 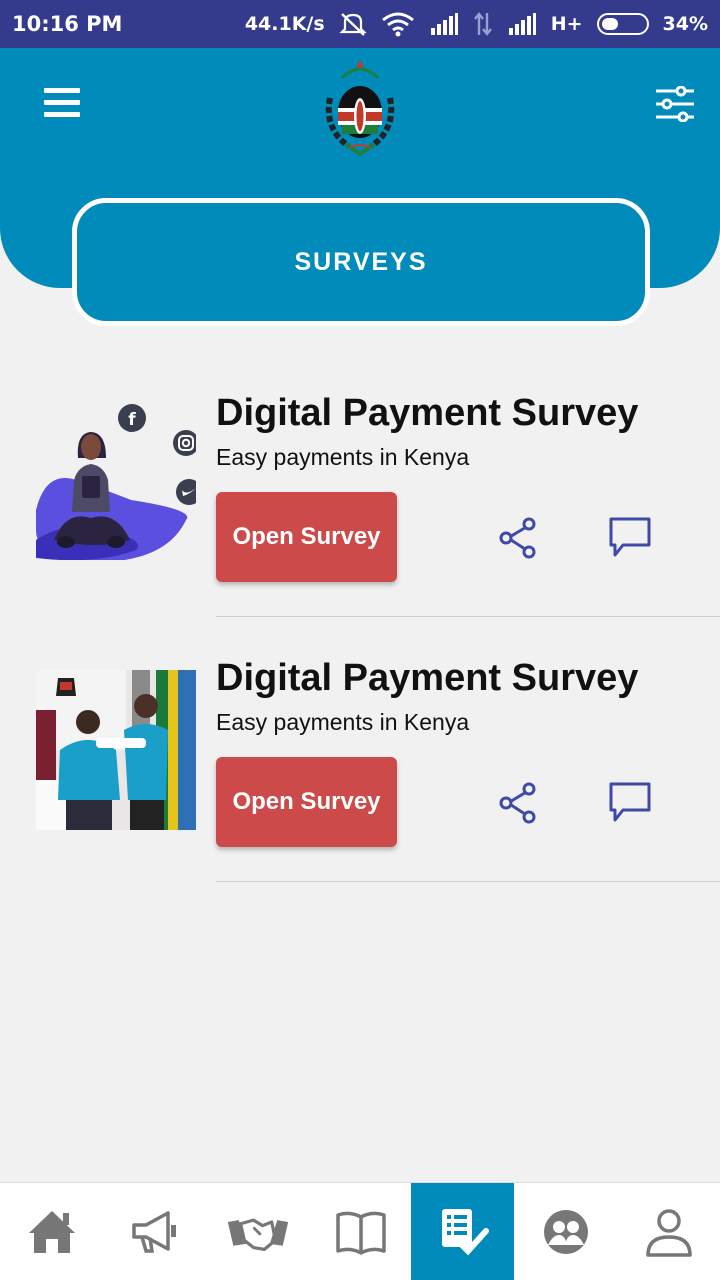 I want to click on status-indicators: 44.1K/s H+ 34%, so click(x=476, y=24).